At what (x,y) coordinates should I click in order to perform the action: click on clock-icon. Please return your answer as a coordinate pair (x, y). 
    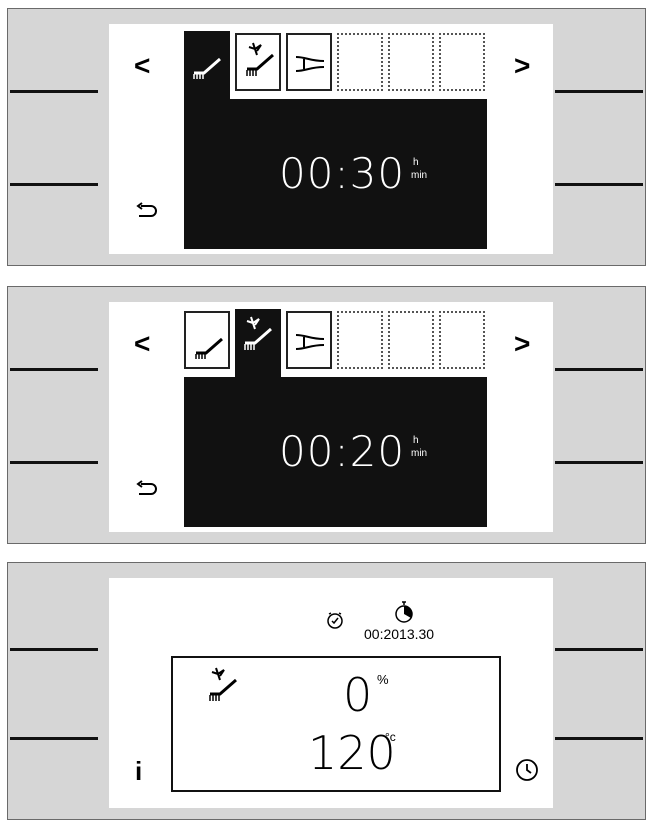
    Looking at the image, I should click on (527, 770).